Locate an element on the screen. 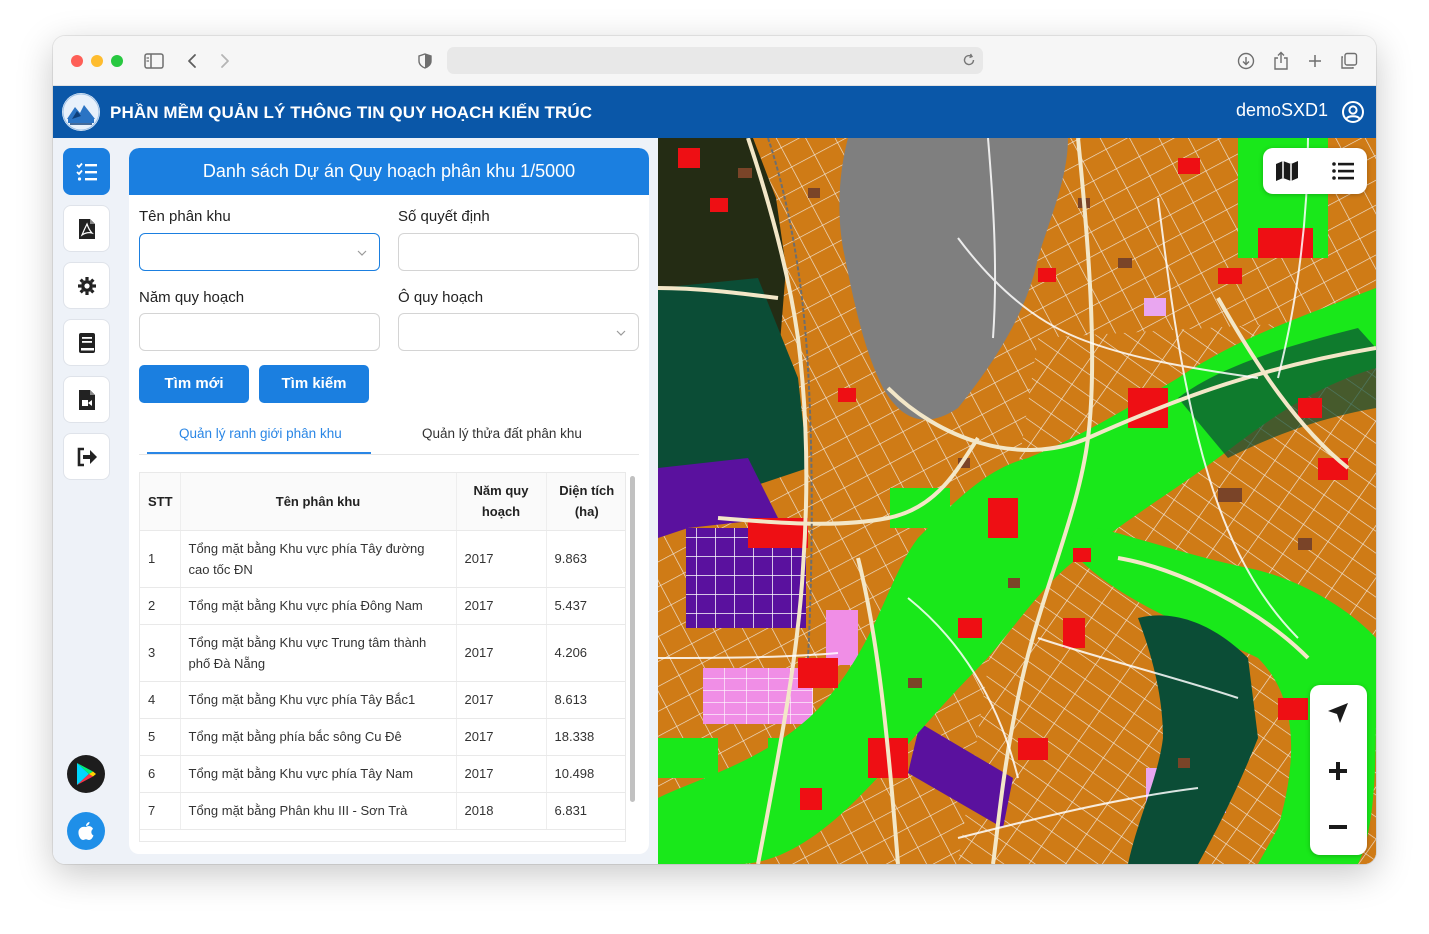 The width and height of the screenshot is (1429, 934). cell-area: 18.338 is located at coordinates (585, 737).